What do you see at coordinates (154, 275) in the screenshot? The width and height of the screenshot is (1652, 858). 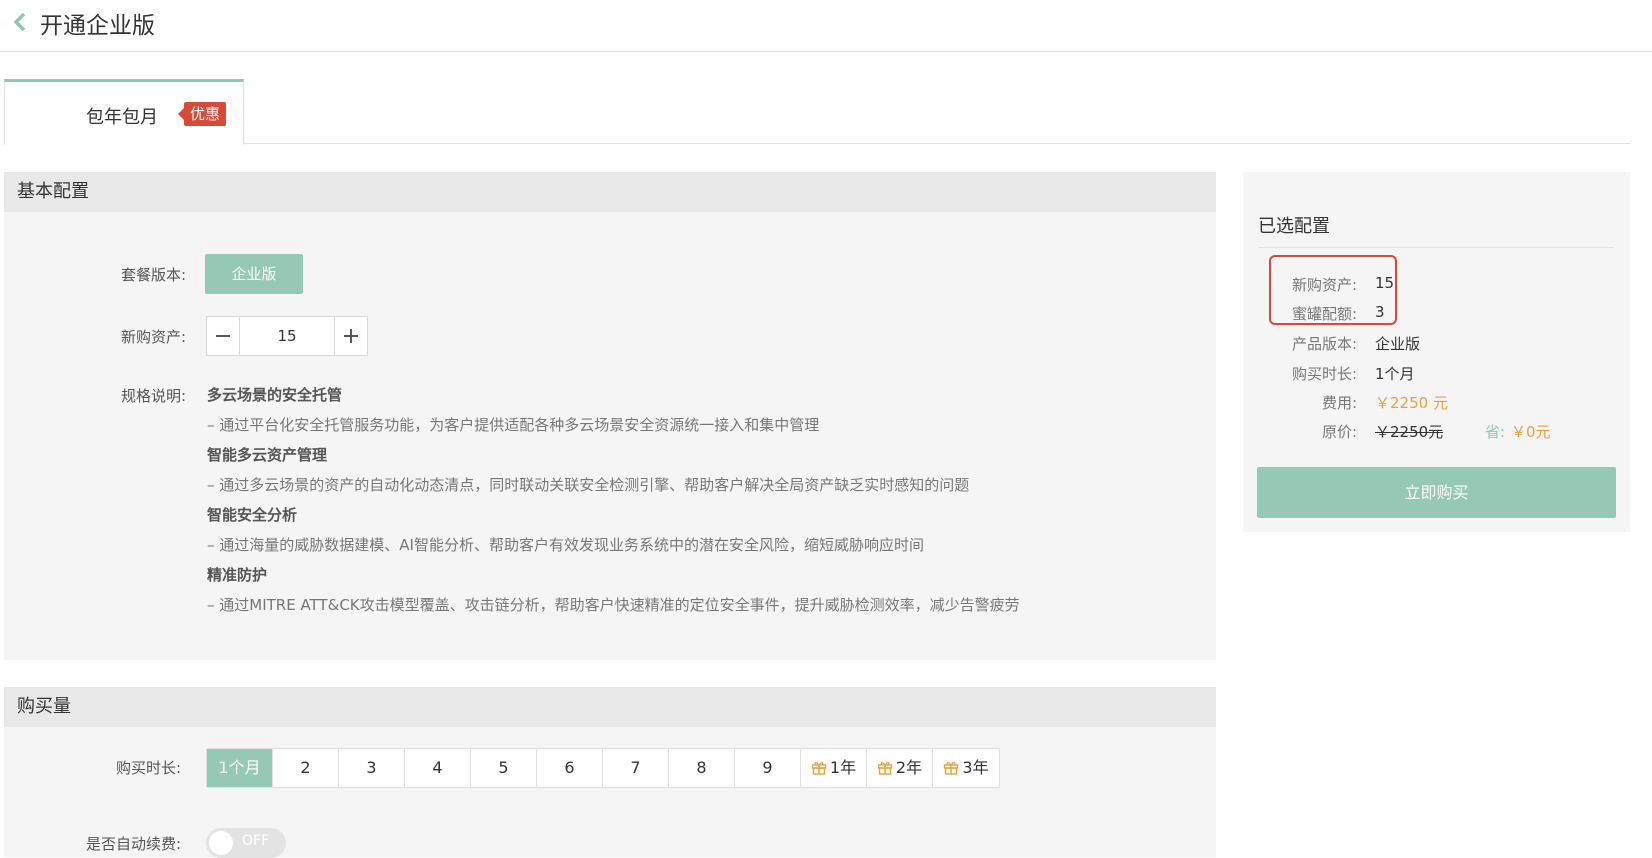 I see `edition-label: 套餐版本:` at bounding box center [154, 275].